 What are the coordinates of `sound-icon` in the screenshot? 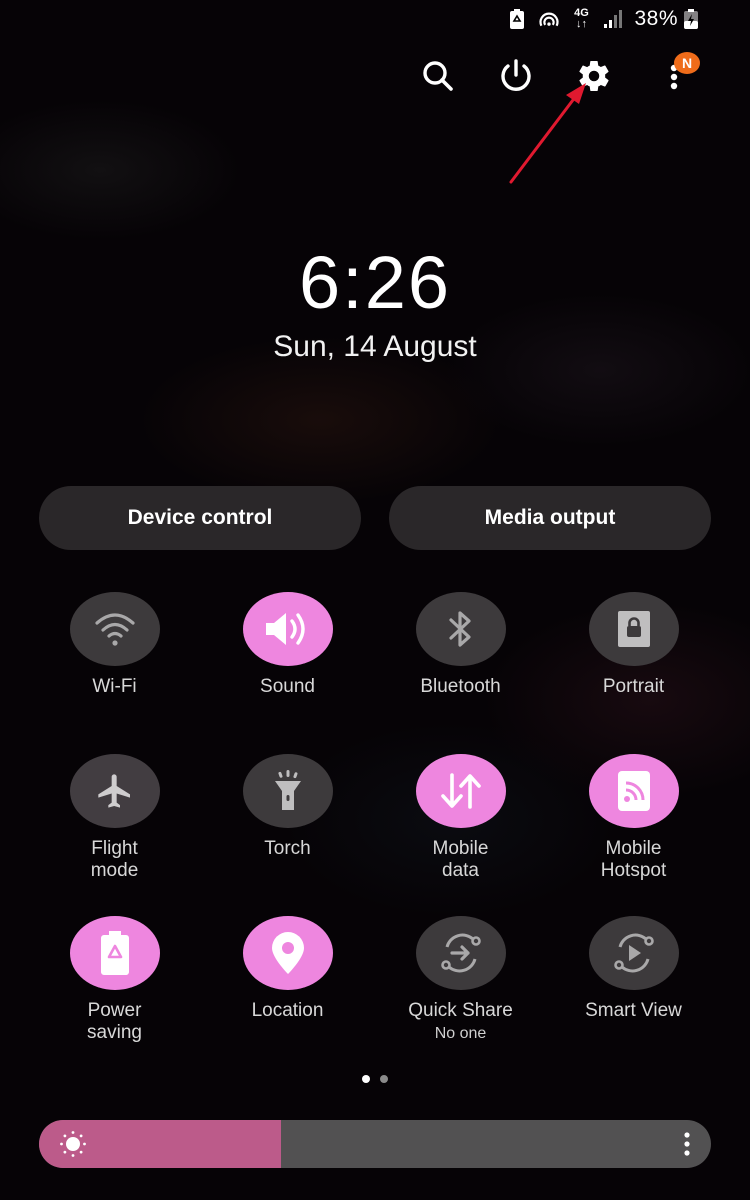 It's located at (285, 629).